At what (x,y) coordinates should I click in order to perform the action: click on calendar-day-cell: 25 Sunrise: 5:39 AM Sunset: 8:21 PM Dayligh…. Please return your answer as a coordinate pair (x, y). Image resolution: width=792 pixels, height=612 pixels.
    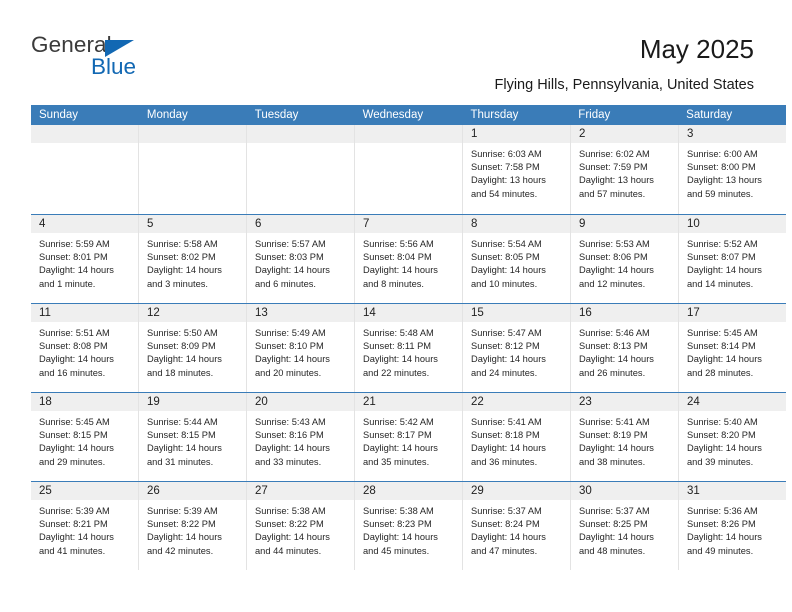
    Looking at the image, I should click on (84, 526).